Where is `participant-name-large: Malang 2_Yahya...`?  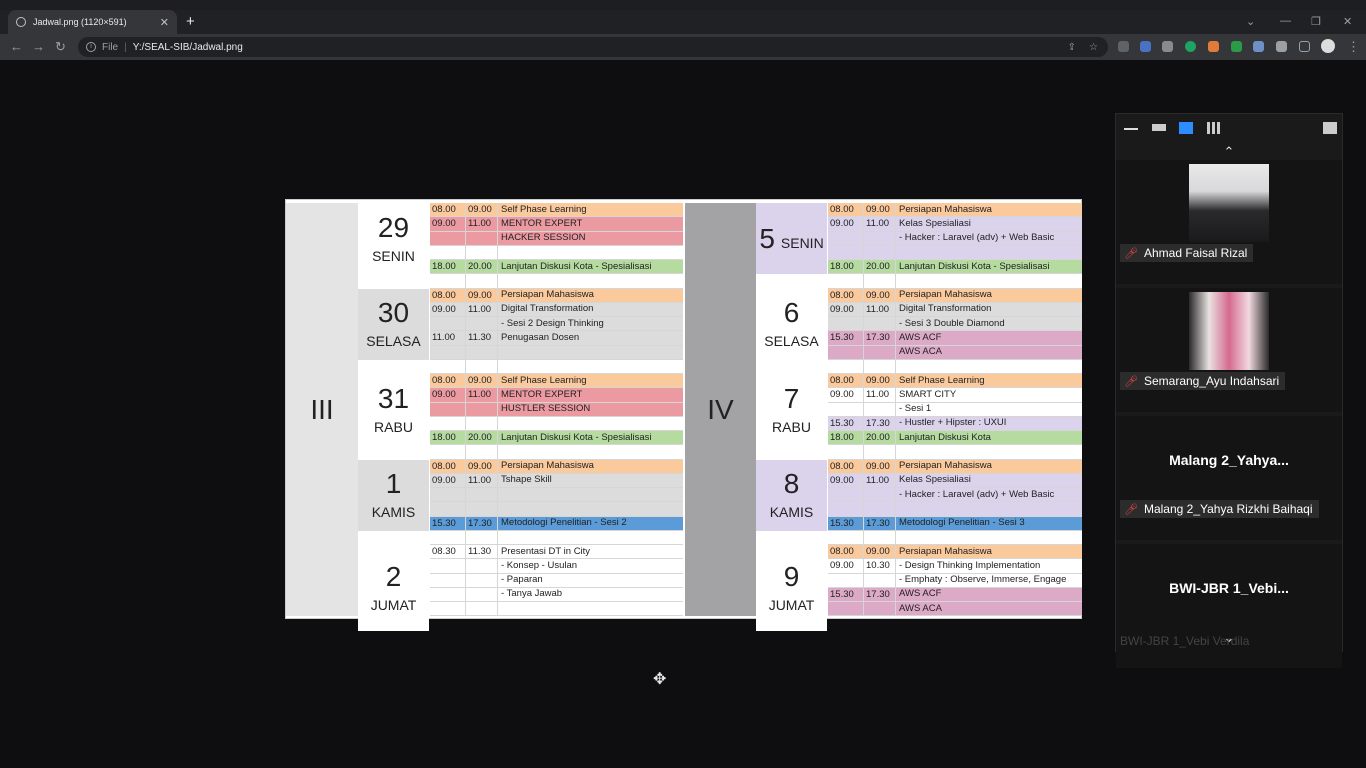 participant-name-large: Malang 2_Yahya... is located at coordinates (1229, 460).